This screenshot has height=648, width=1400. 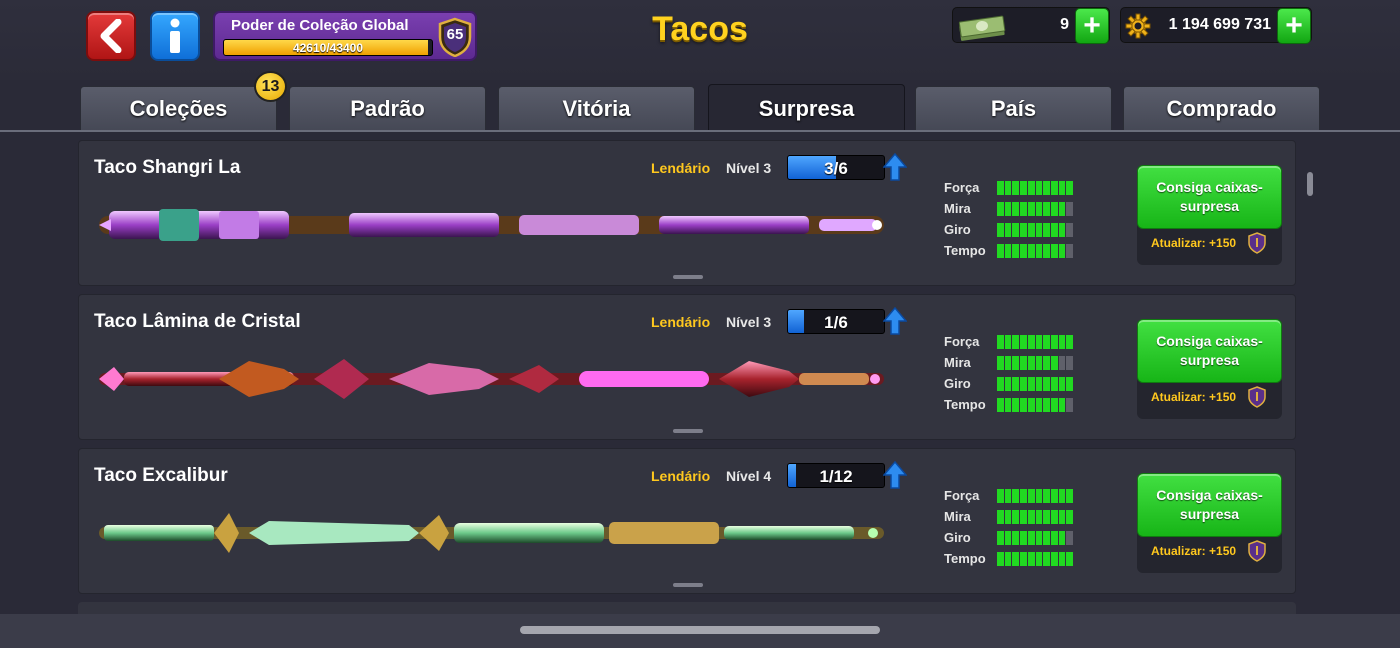 I want to click on stat-row: Força, so click(x=1014, y=341).